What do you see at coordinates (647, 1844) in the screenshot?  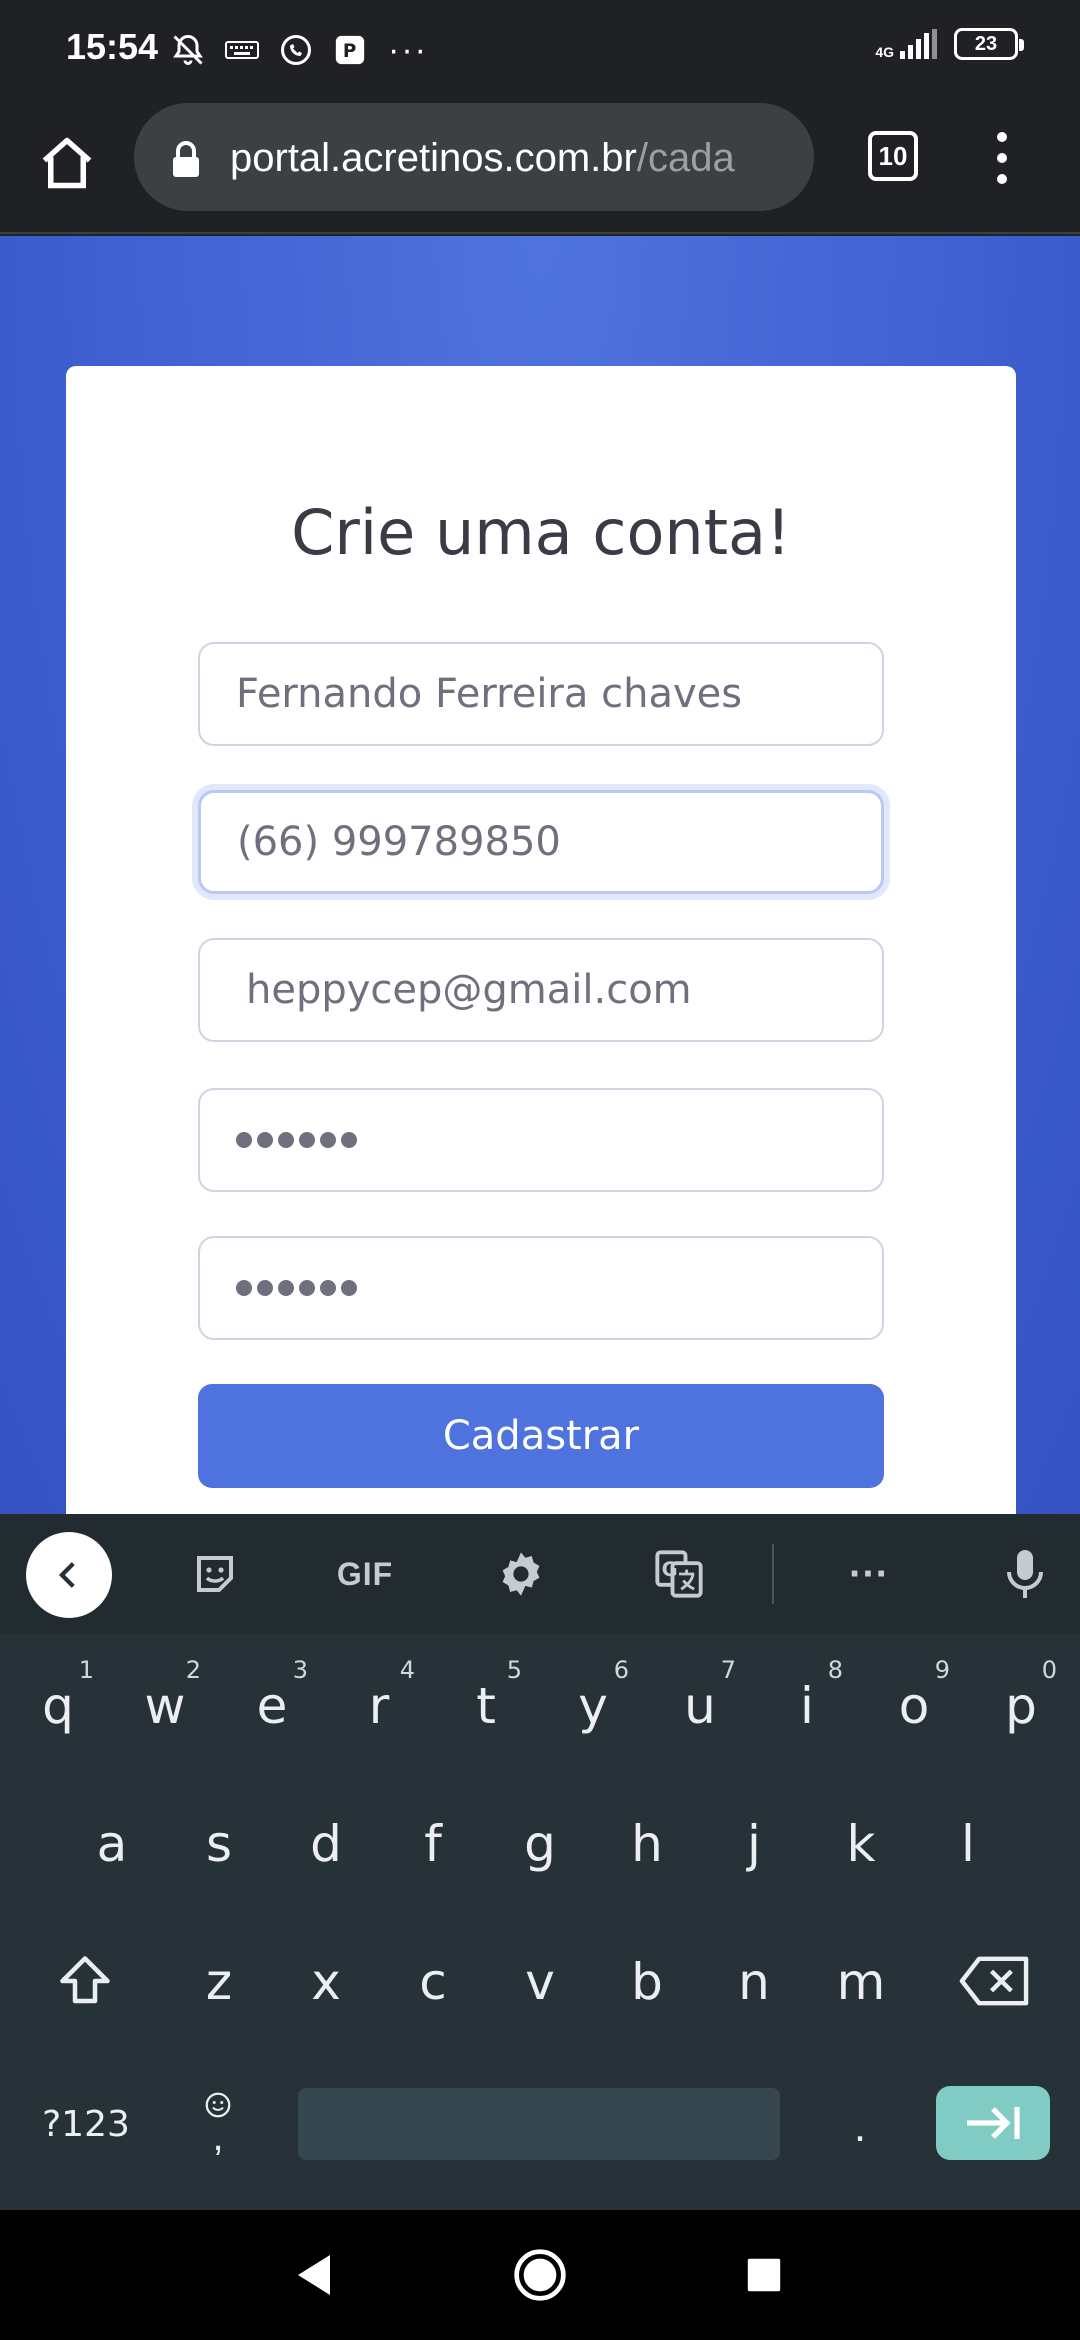 I see `key-h: h` at bounding box center [647, 1844].